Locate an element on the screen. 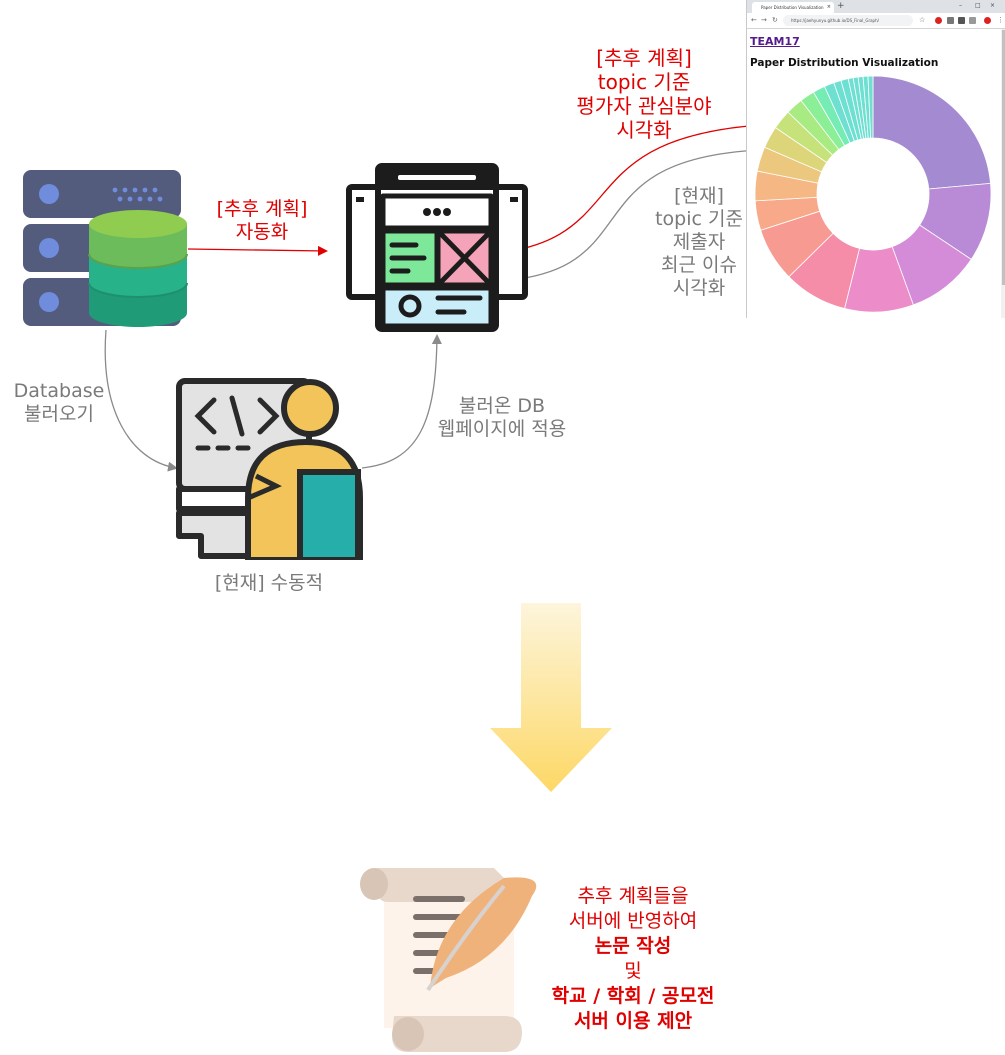 This screenshot has width=1005, height=1055. minimize-icon: – is located at coordinates (960, 5).